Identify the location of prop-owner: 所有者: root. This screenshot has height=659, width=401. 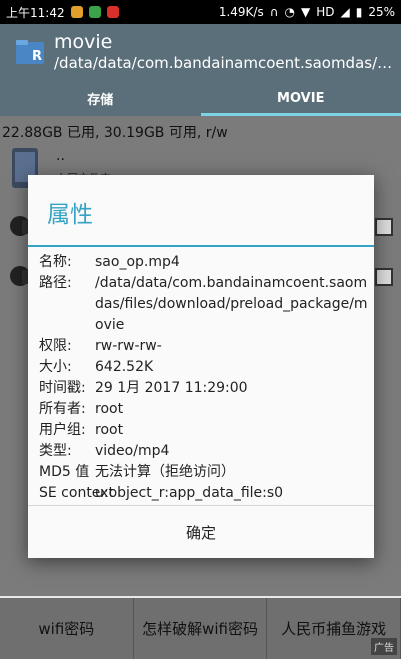
(204, 409).